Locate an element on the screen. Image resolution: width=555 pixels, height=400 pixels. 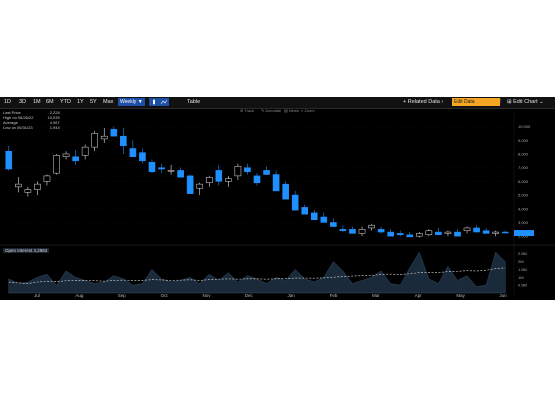
x-tick-label: Sep is located at coordinates (122, 295).